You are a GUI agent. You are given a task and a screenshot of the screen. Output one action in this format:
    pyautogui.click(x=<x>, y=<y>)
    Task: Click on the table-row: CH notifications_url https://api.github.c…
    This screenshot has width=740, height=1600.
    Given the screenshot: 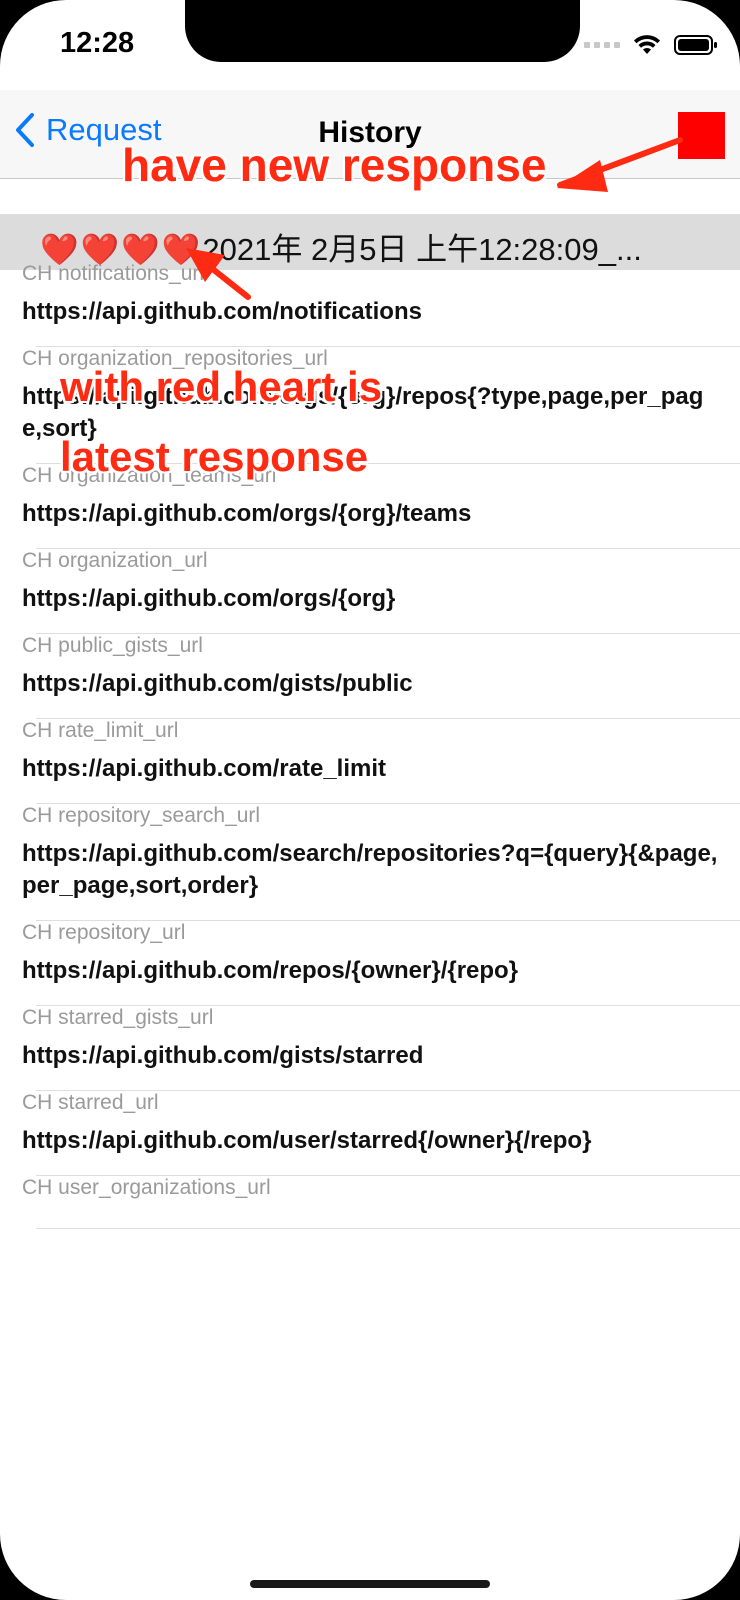 What is the action you would take?
    pyautogui.click(x=381, y=304)
    